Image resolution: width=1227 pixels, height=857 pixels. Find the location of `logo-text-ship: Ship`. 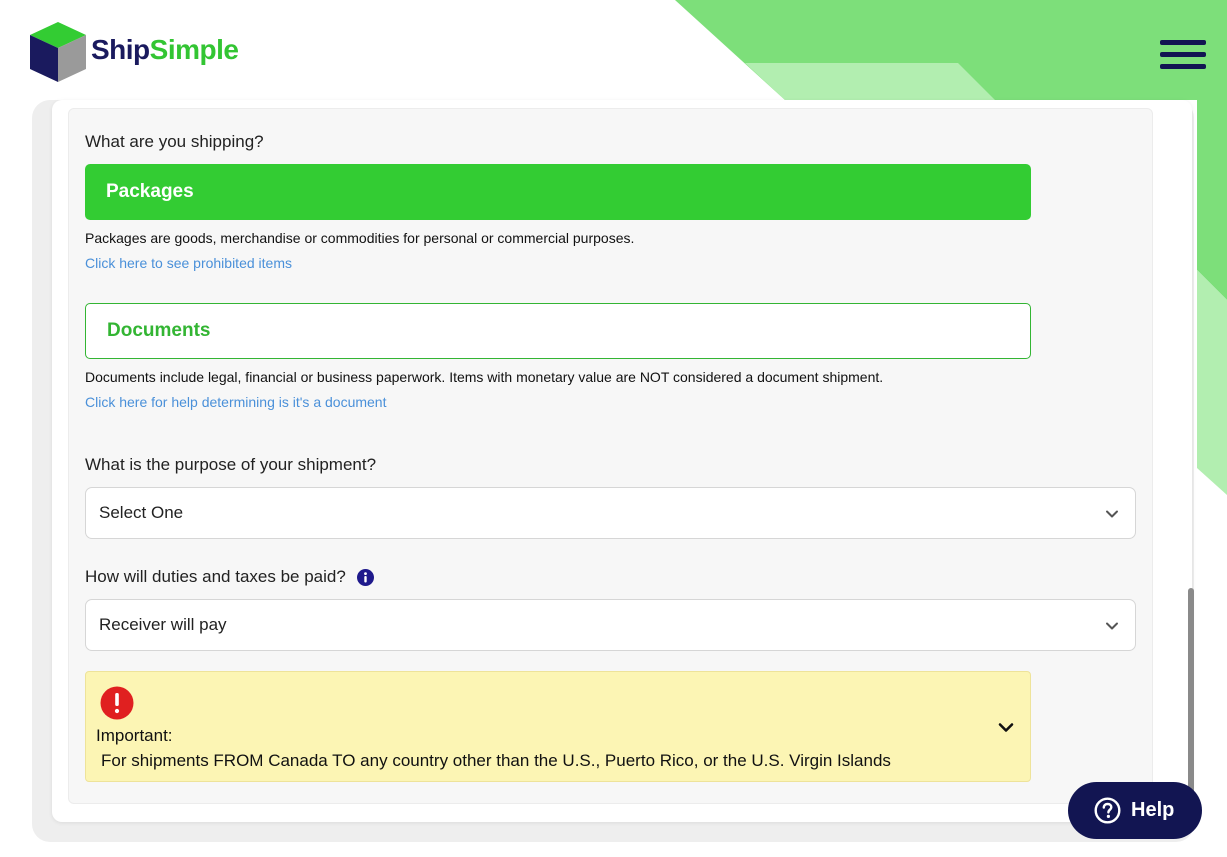

logo-text-ship: Ship is located at coordinates (120, 49).